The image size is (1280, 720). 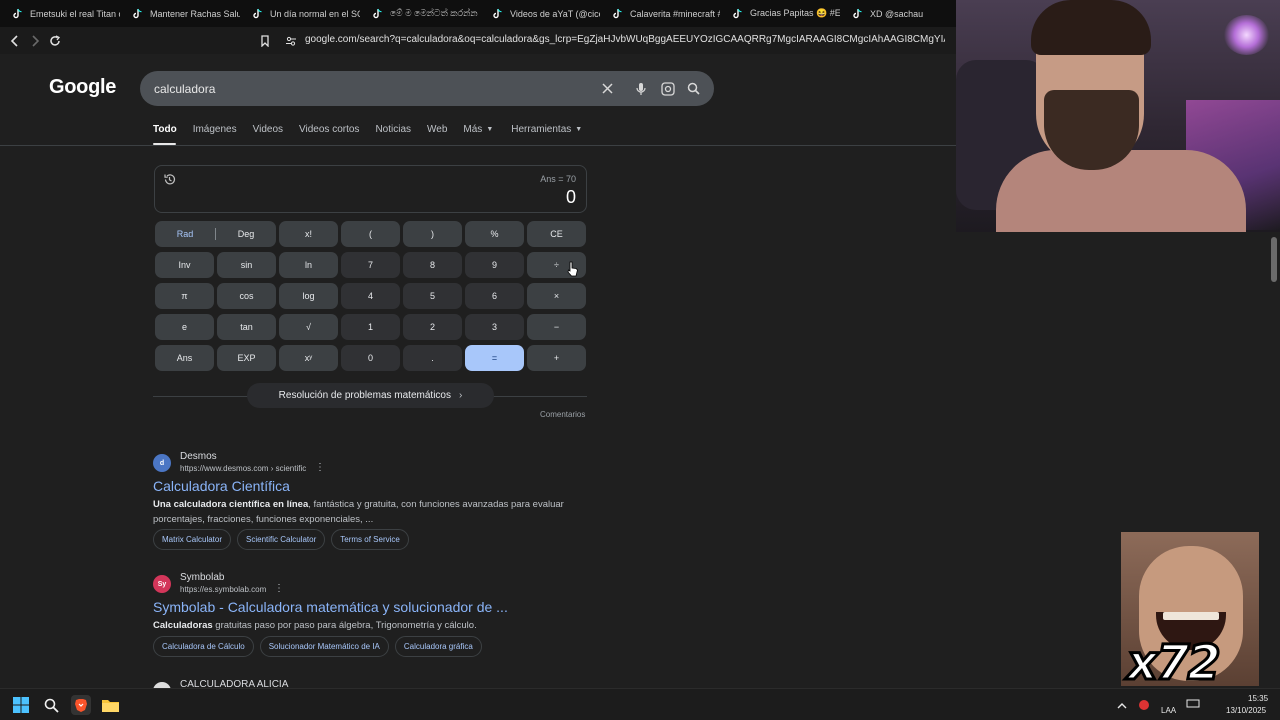 I want to click on tab-videos-cortos: Videos cortos, so click(x=329, y=129).